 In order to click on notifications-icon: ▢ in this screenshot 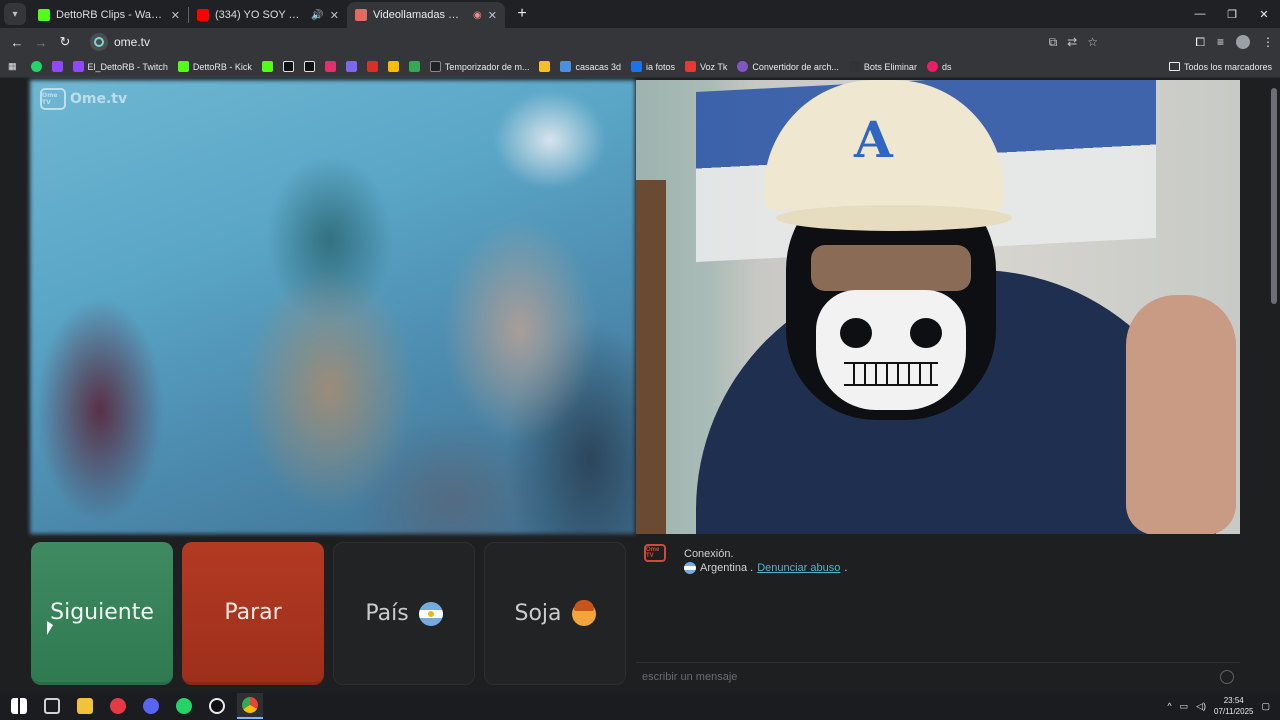, I will do `click(1265, 706)`.